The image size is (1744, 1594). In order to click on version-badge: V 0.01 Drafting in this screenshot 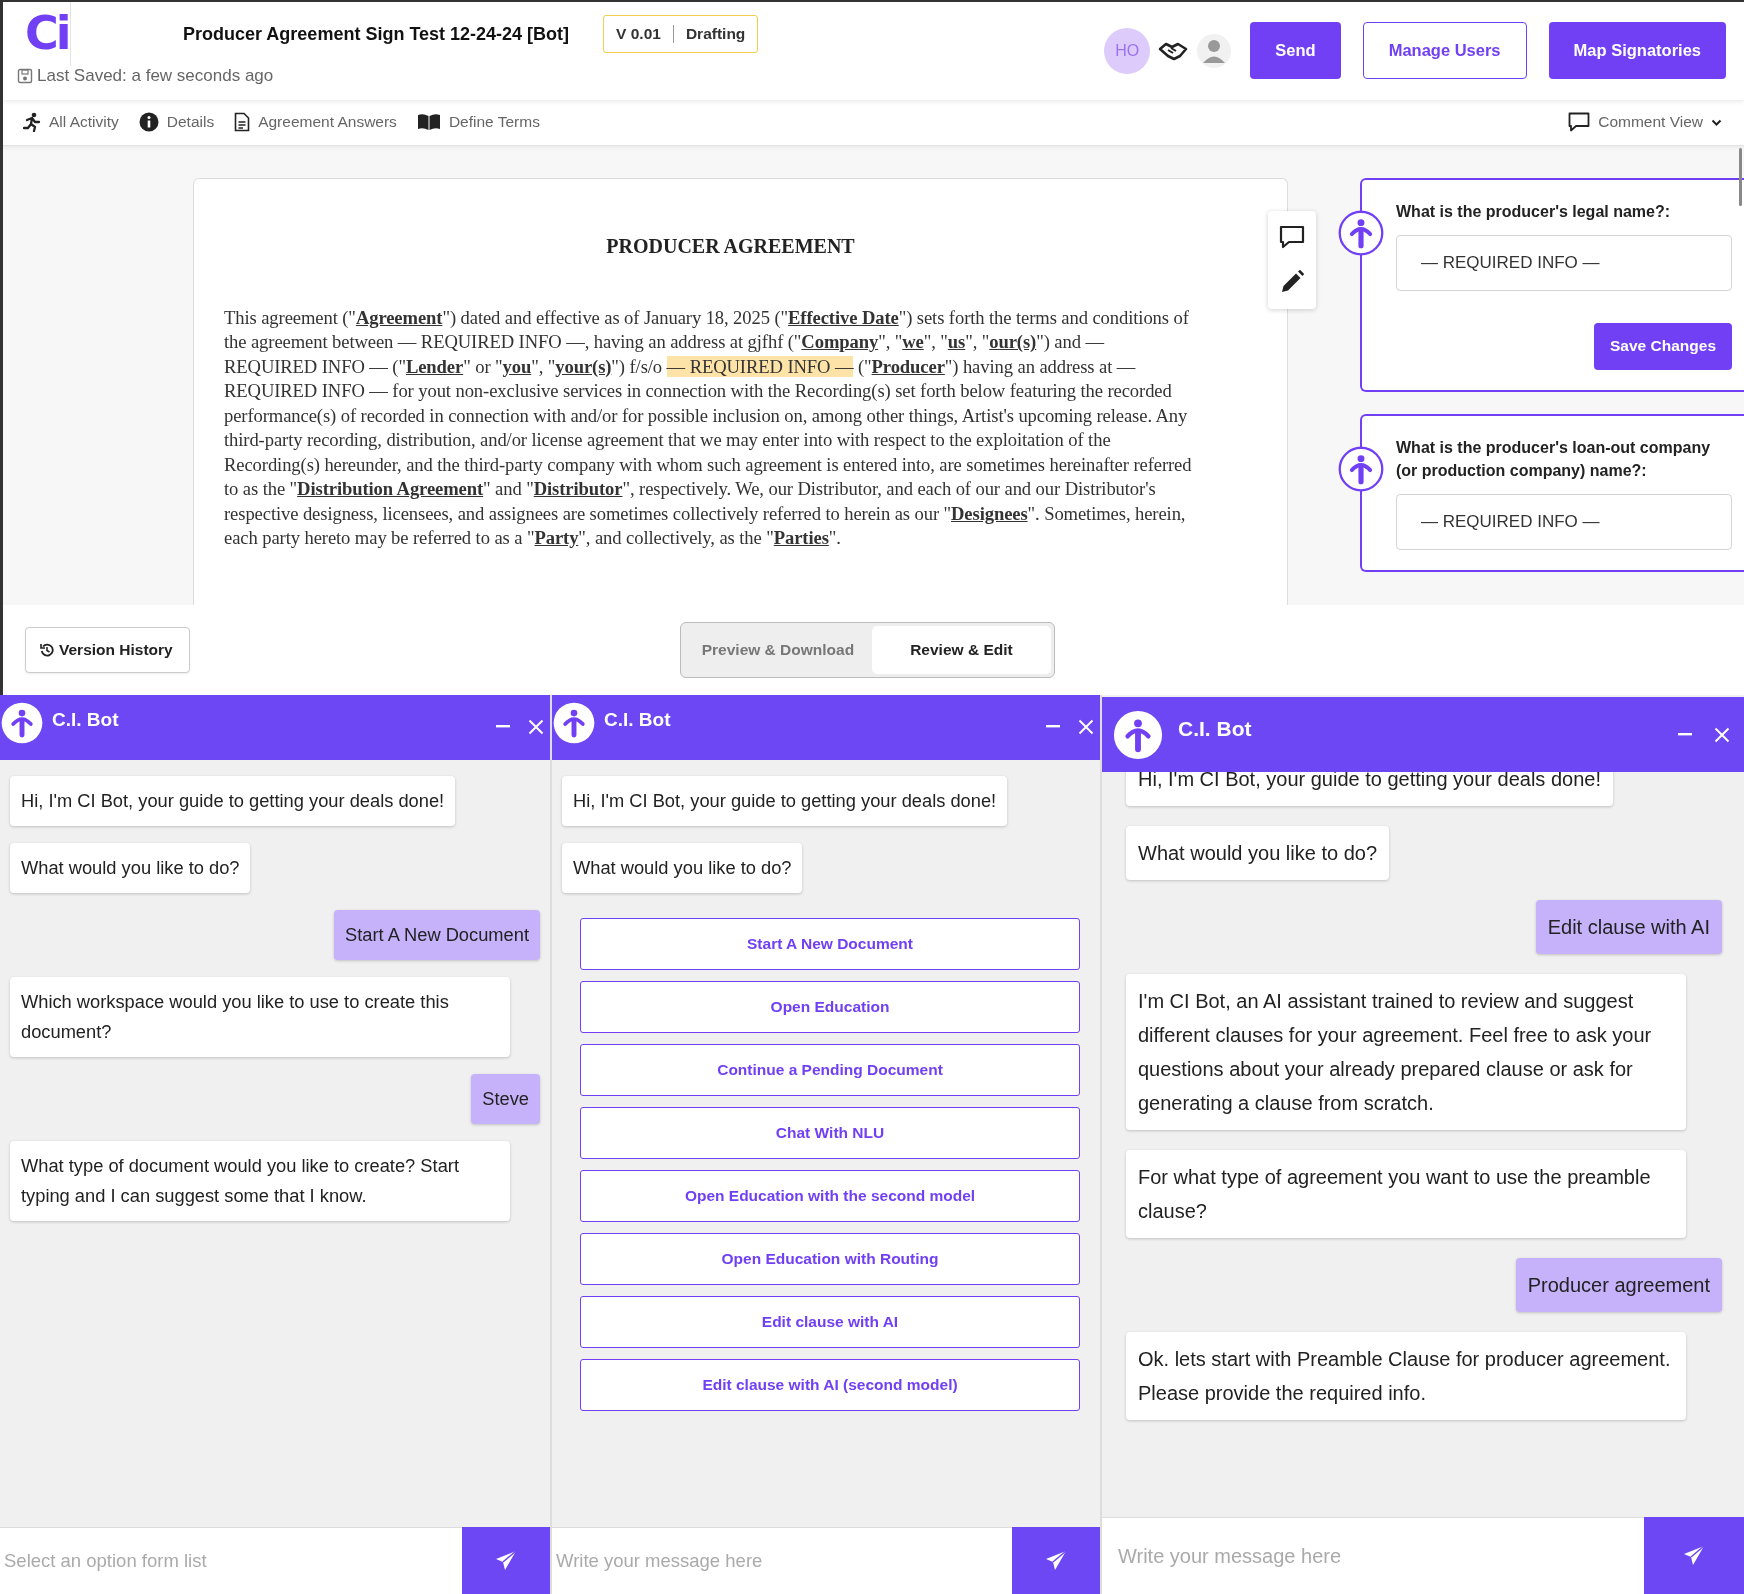, I will do `click(681, 34)`.